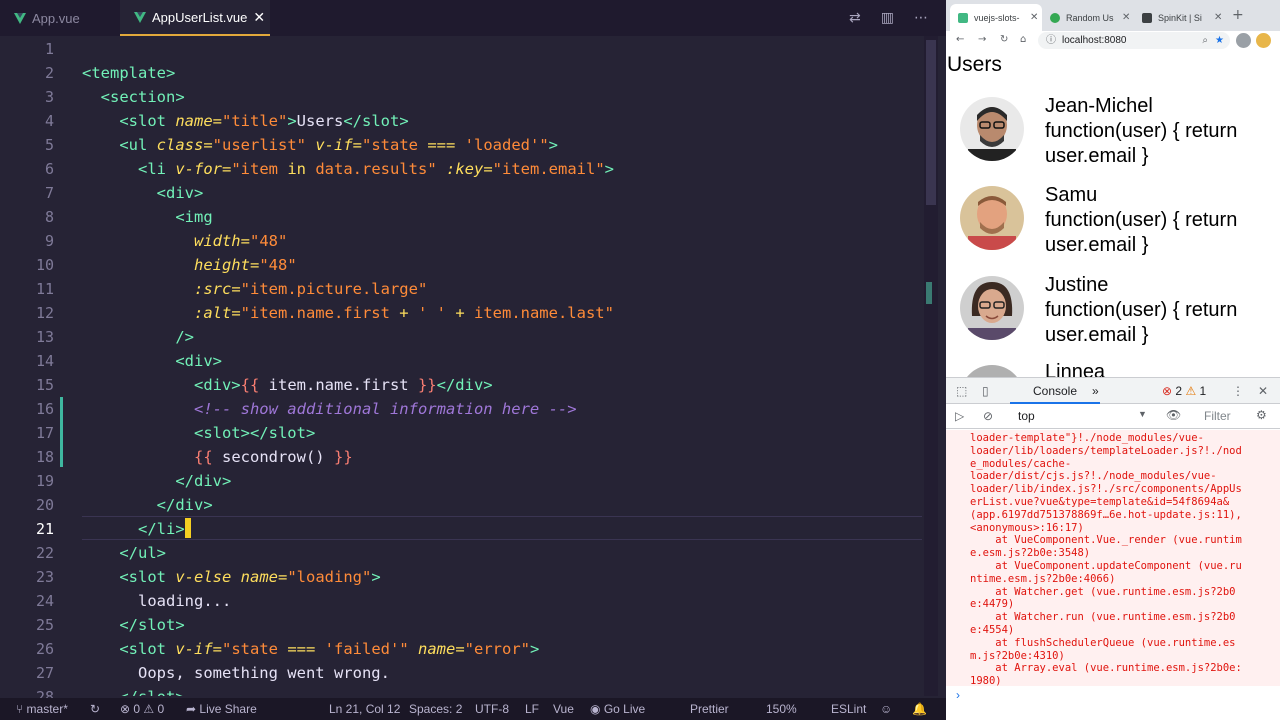  What do you see at coordinates (231, 577) in the screenshot?
I see `code-line: <slot v-else name="loading">` at bounding box center [231, 577].